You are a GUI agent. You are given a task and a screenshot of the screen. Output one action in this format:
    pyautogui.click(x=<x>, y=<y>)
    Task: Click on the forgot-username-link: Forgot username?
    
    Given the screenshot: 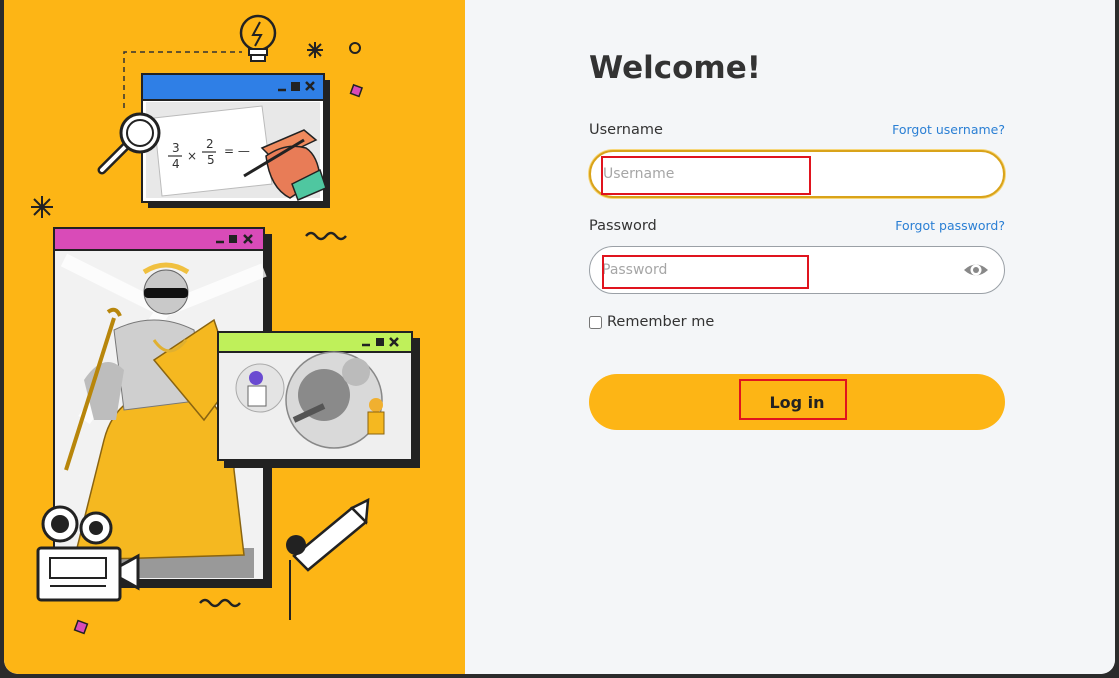 What is the action you would take?
    pyautogui.click(x=945, y=129)
    